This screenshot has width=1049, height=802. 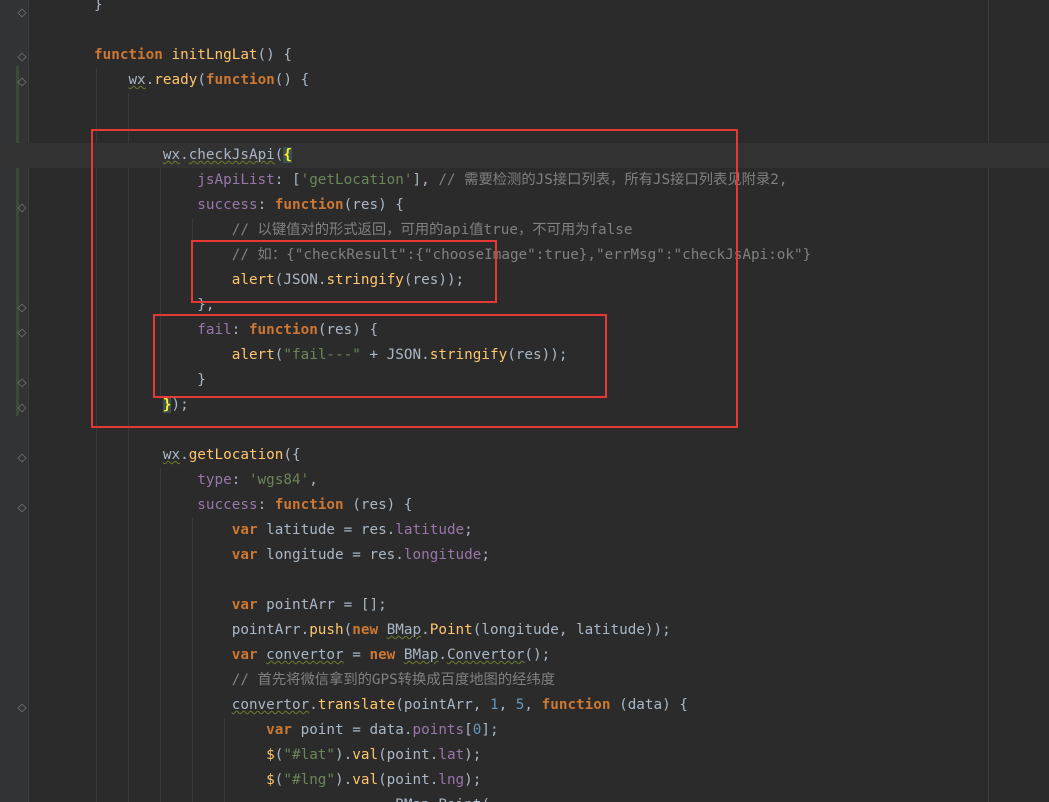 What do you see at coordinates (331, 530) in the screenshot?
I see `code-token: latitude = res.` at bounding box center [331, 530].